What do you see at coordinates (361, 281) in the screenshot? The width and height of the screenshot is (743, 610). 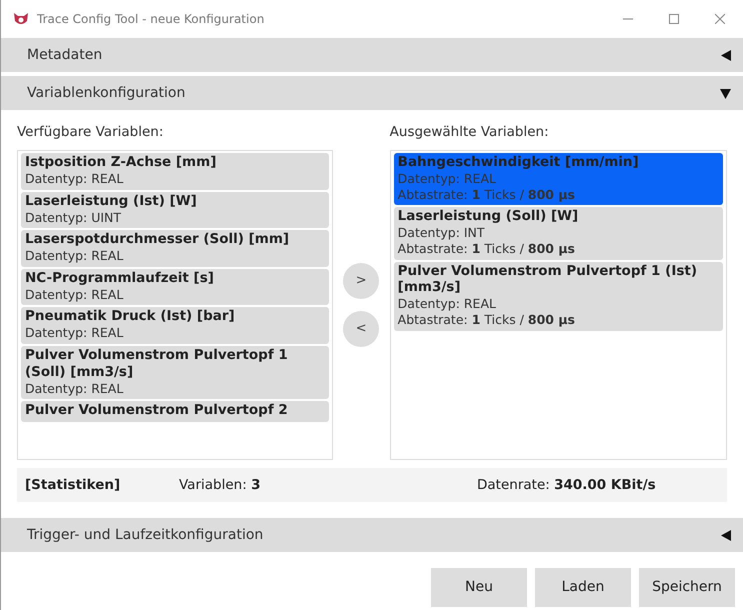 I see `add-button: >` at bounding box center [361, 281].